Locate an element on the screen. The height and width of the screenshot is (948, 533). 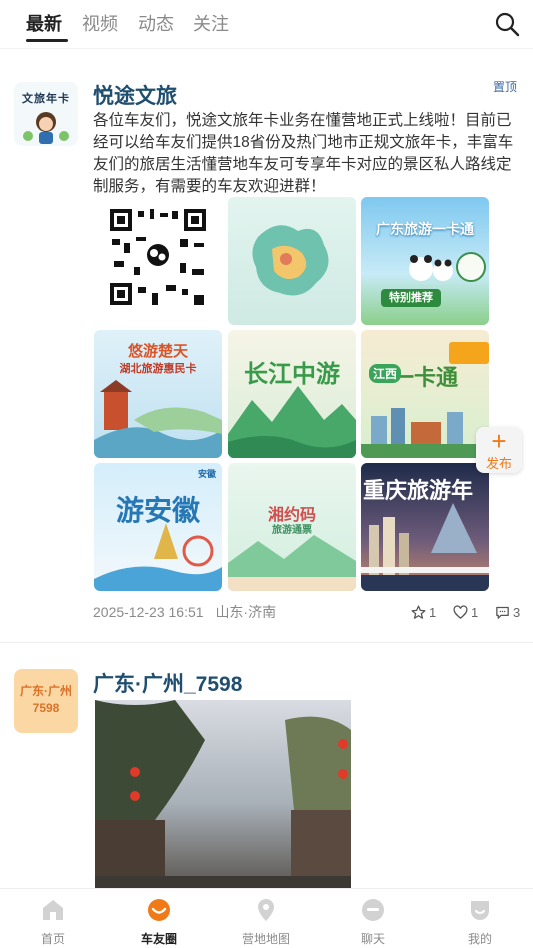
nav-map-label: 营地地图 is located at coordinates (265, 939).